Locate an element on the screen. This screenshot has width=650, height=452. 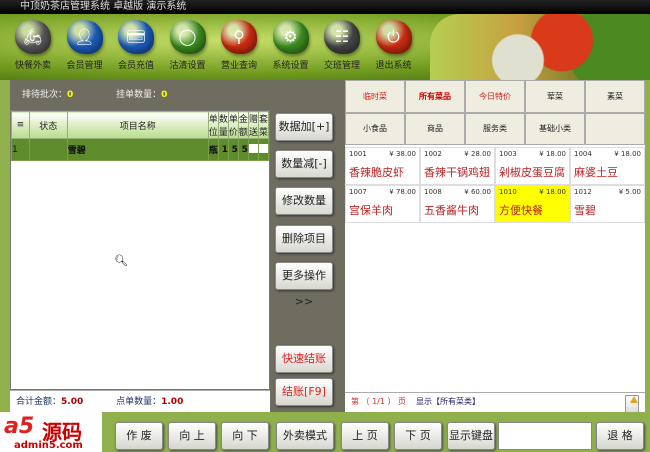
order-totals: 合计金额：5.00 点单数量：1.00 is located at coordinates (140, 401).